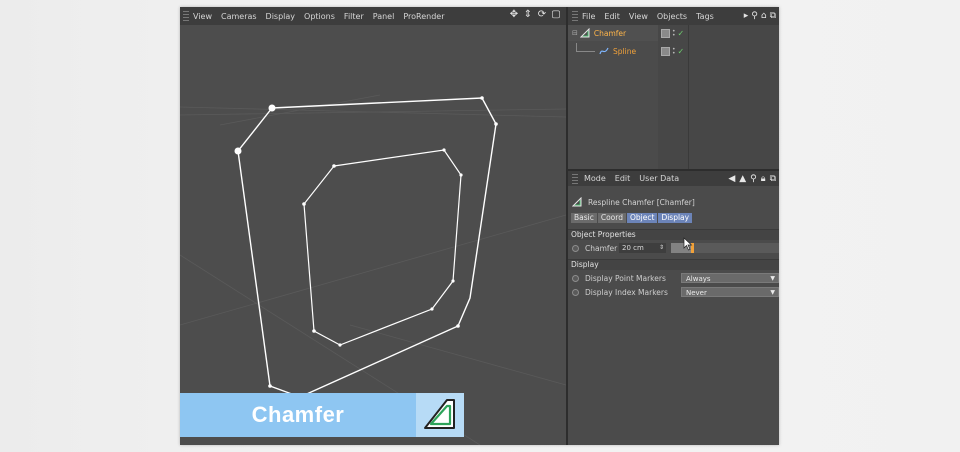 This screenshot has height=452, width=960. Describe the element at coordinates (696, 293) in the screenshot. I see `dropdown-value: Never` at that location.